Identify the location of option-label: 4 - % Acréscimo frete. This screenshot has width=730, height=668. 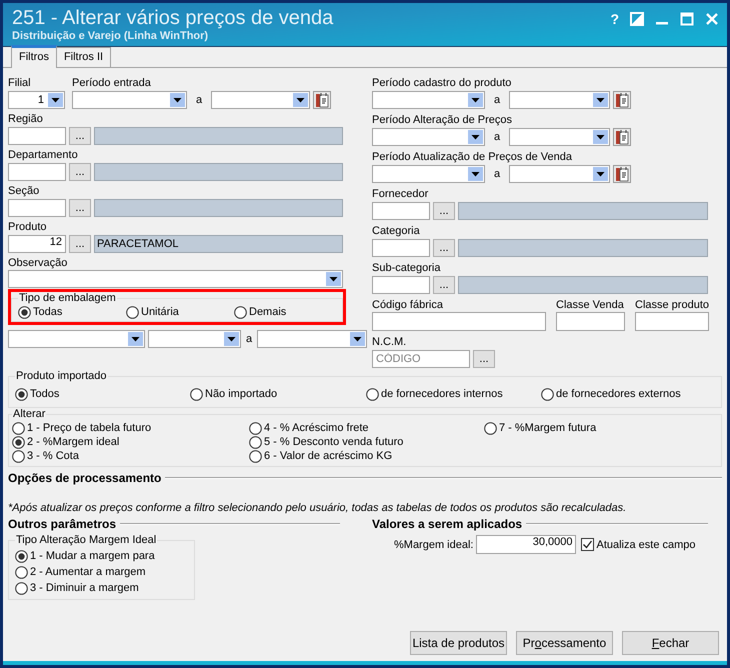
(316, 428).